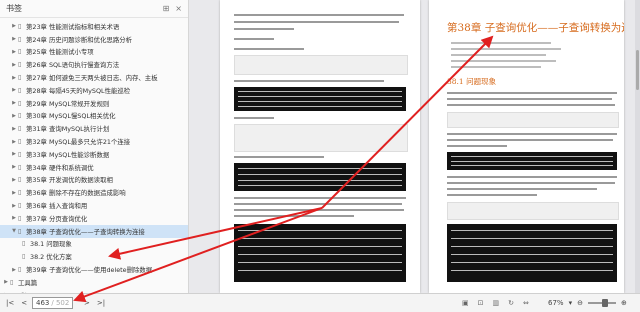 The image size is (640, 312). What do you see at coordinates (57, 206) in the screenshot?
I see `bookmark-label: 第36章 插入查询和用` at bounding box center [57, 206].